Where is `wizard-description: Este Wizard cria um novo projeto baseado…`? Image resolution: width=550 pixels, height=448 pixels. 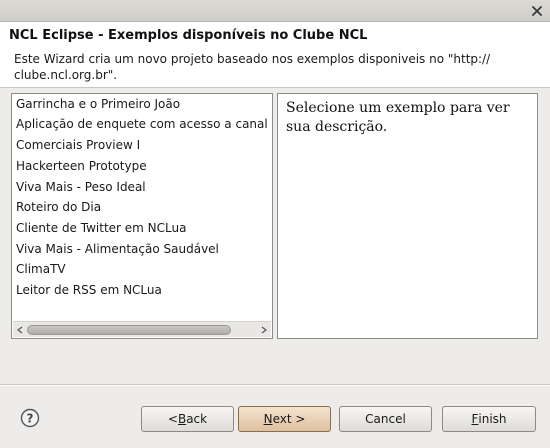 wizard-description: Este Wizard cria um novo projeto baseado… is located at coordinates (252, 67).